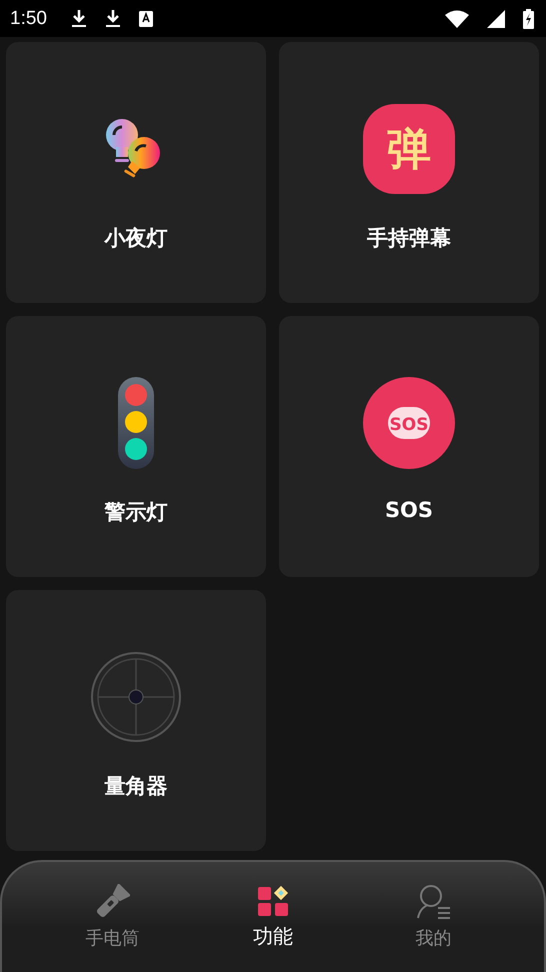 The width and height of the screenshot is (546, 972). Describe the element at coordinates (409, 149) in the screenshot. I see `icon-character: 弹` at that location.